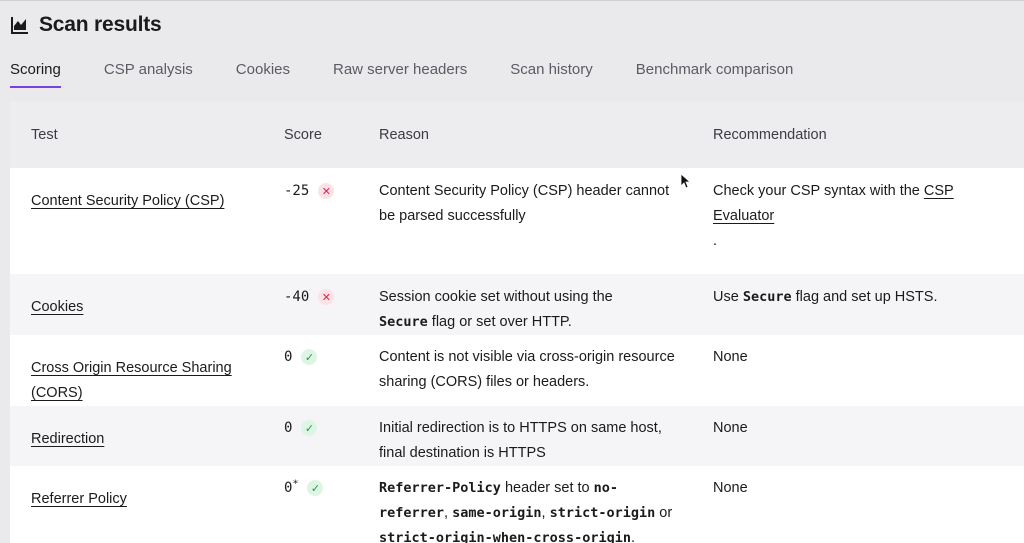  I want to click on tab-scoring: Scoring, so click(35, 74).